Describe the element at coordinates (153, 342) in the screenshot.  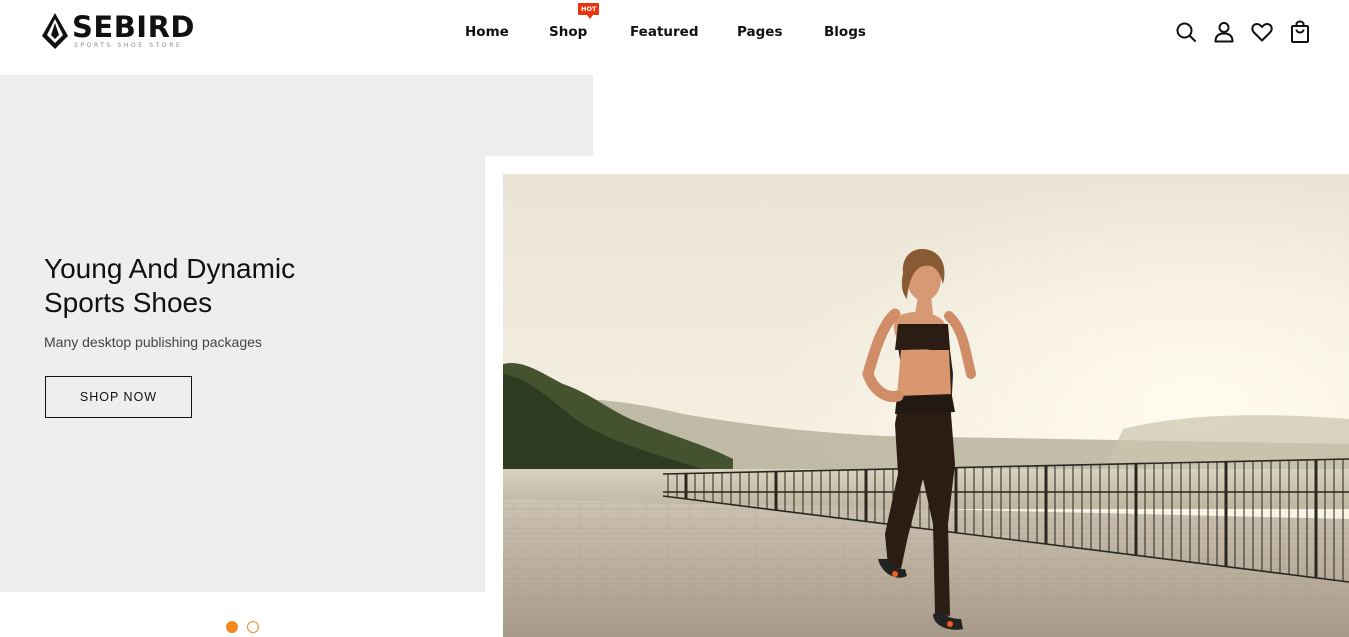
I see `hero-subtitle: Many desktop publishing packages` at that location.